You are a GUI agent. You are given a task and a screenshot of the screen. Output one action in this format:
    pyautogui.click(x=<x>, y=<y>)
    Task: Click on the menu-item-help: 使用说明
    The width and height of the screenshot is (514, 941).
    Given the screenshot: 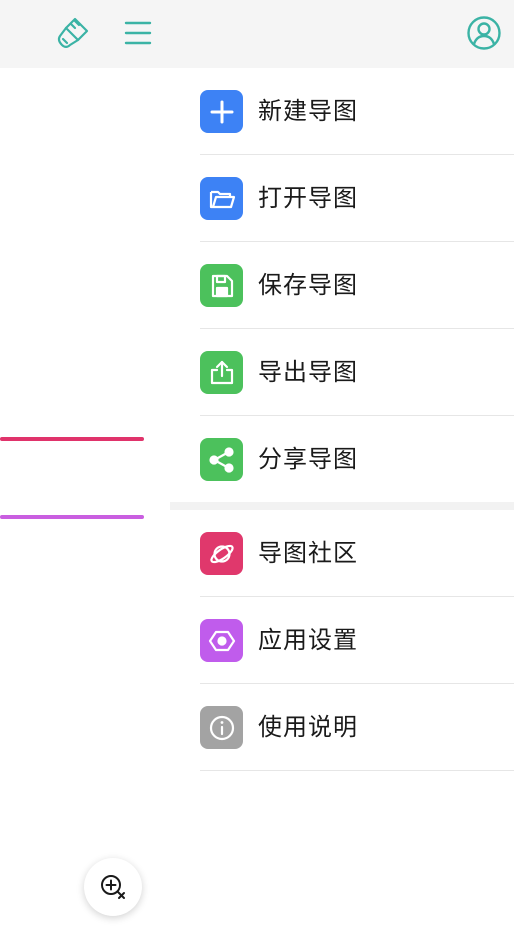 What is the action you would take?
    pyautogui.click(x=342, y=727)
    